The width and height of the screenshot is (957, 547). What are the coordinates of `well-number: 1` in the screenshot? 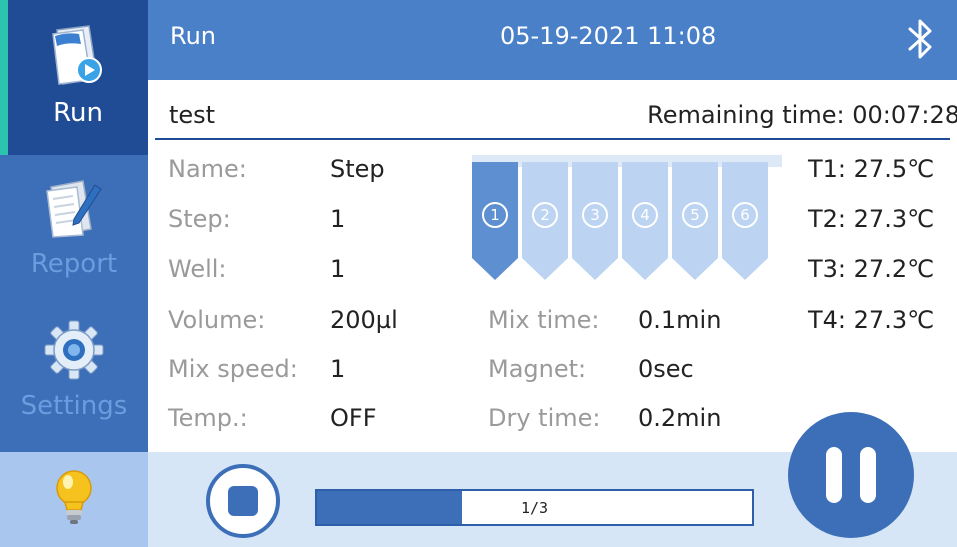 It's located at (495, 215).